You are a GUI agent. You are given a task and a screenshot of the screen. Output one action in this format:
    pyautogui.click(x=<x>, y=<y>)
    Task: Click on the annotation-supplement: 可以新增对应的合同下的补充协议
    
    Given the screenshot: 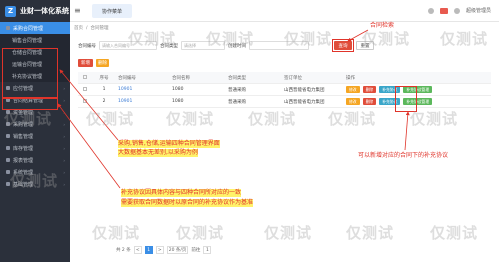 What is the action you would take?
    pyautogui.click(x=403, y=155)
    